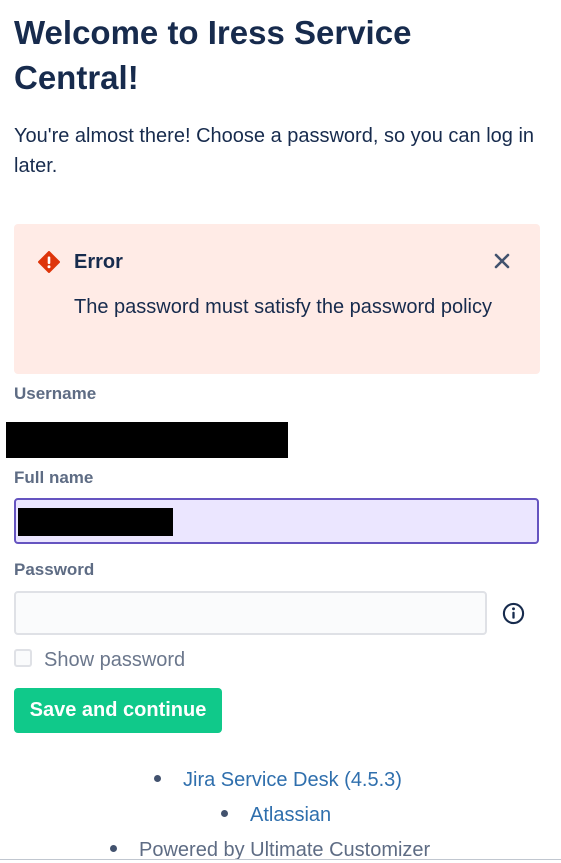 The height and width of the screenshot is (863, 561). Describe the element at coordinates (147, 440) in the screenshot. I see `username-value` at that location.